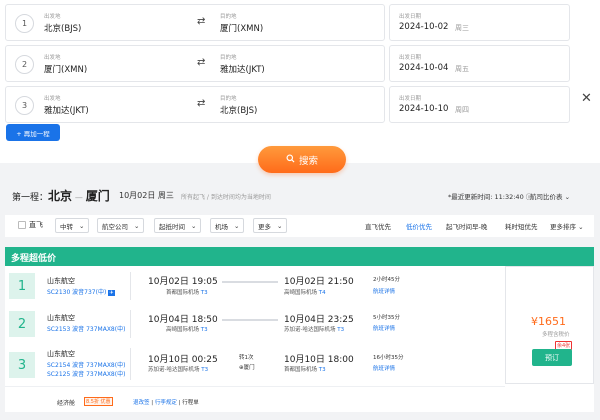 Image resolution: width=600 pixels, height=420 pixels. I want to click on trip-title: 第一程：北京 — 厦门, so click(61, 195).